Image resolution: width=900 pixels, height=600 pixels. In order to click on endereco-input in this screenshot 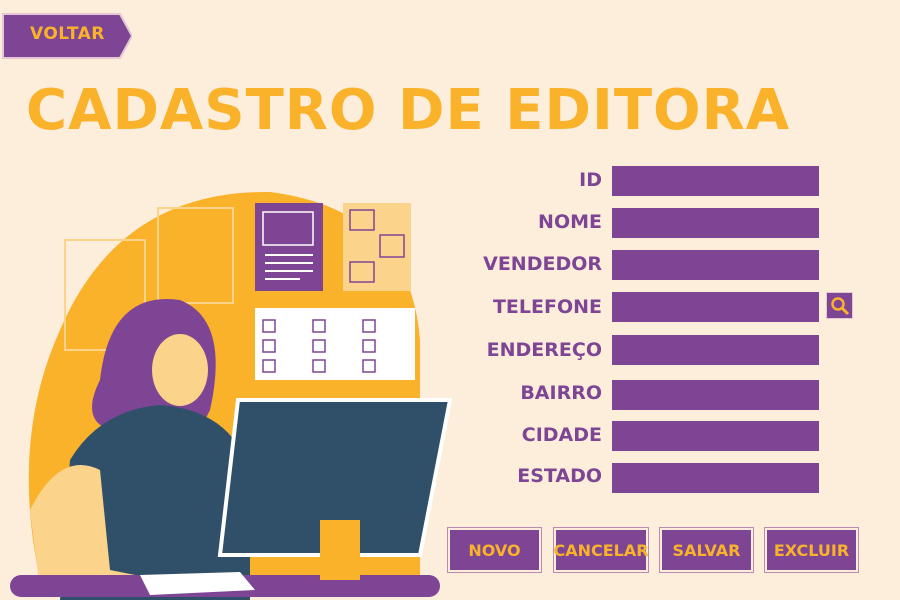, I will do `click(715, 350)`.